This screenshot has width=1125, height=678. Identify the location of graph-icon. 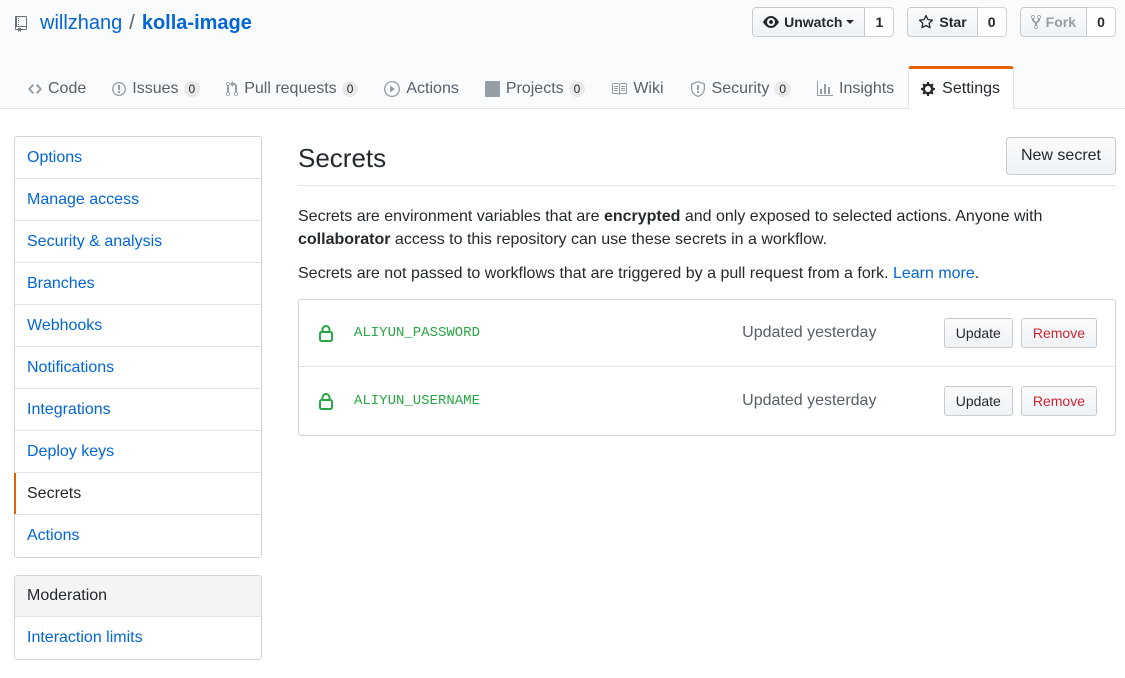
(825, 88).